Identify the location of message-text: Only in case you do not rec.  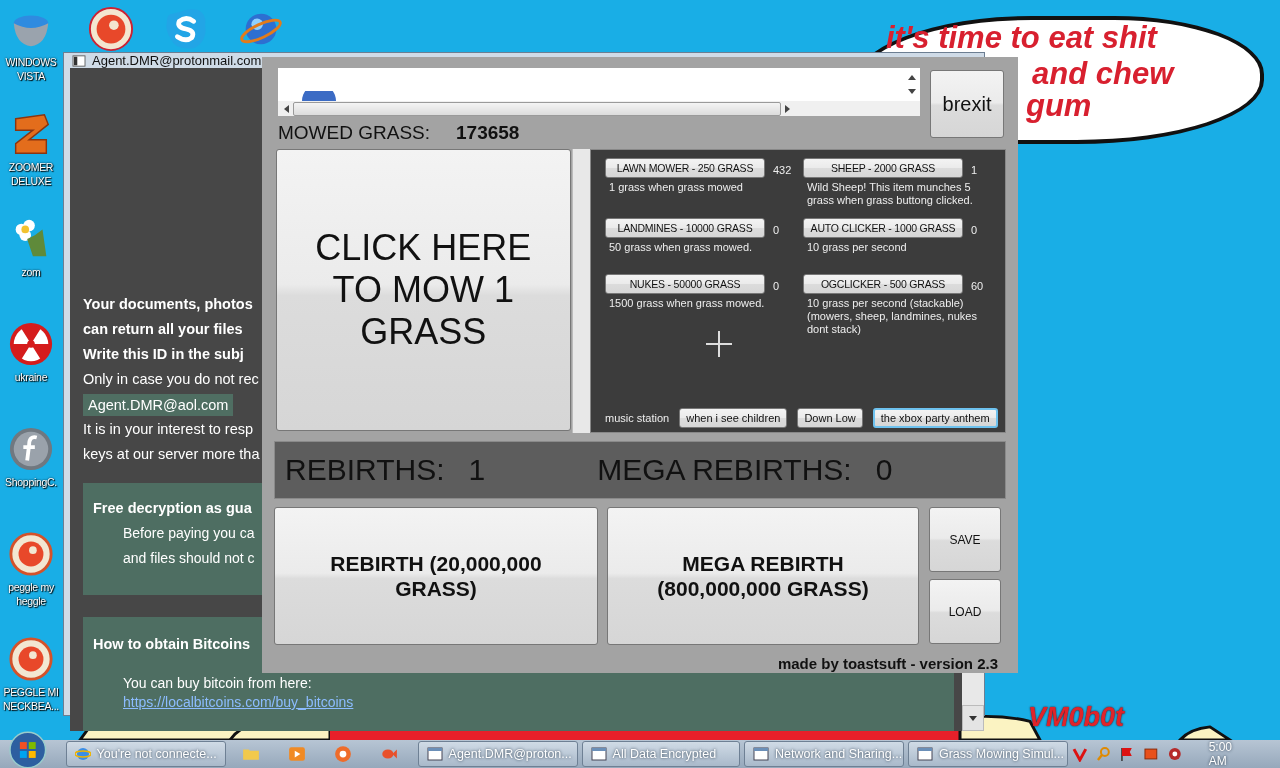
(171, 379).